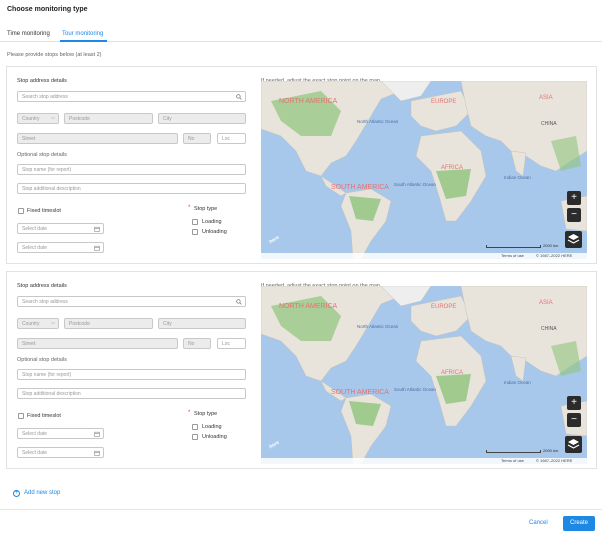  Describe the element at coordinates (538, 523) in the screenshot. I see `cancel-button: Cancel` at that location.